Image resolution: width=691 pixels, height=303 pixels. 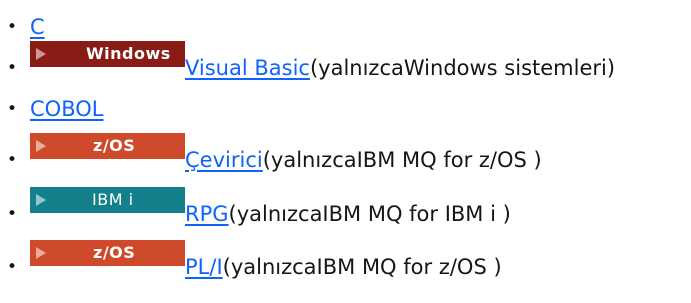 What do you see at coordinates (66, 109) in the screenshot?
I see `link-cobol: COBOL` at bounding box center [66, 109].